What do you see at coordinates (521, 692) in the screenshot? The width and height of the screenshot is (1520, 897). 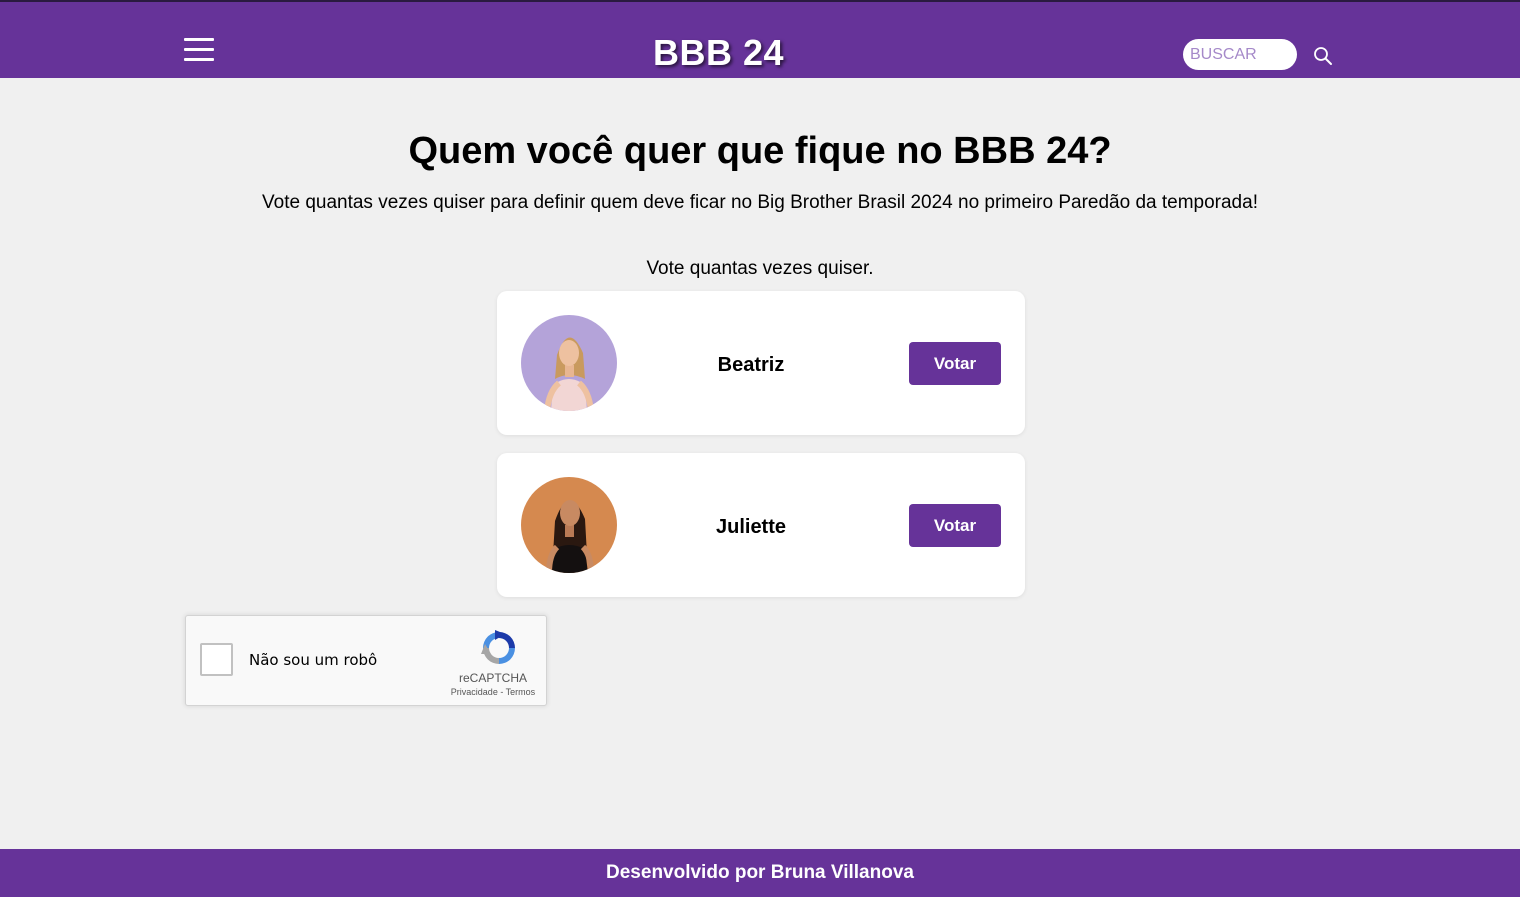 I see `recaptcha-terms-link: Termos` at bounding box center [521, 692].